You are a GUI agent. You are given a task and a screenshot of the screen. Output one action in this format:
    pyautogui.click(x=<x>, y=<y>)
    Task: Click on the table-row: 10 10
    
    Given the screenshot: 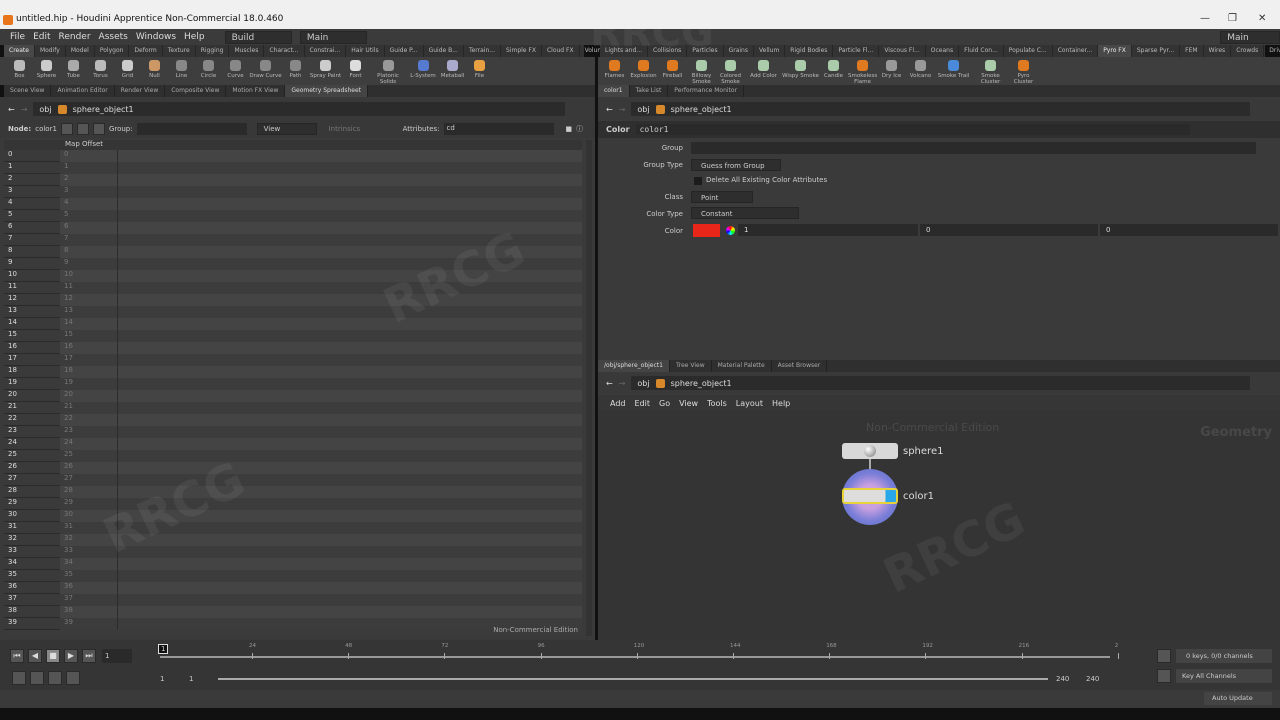 What is the action you would take?
    pyautogui.click(x=293, y=276)
    